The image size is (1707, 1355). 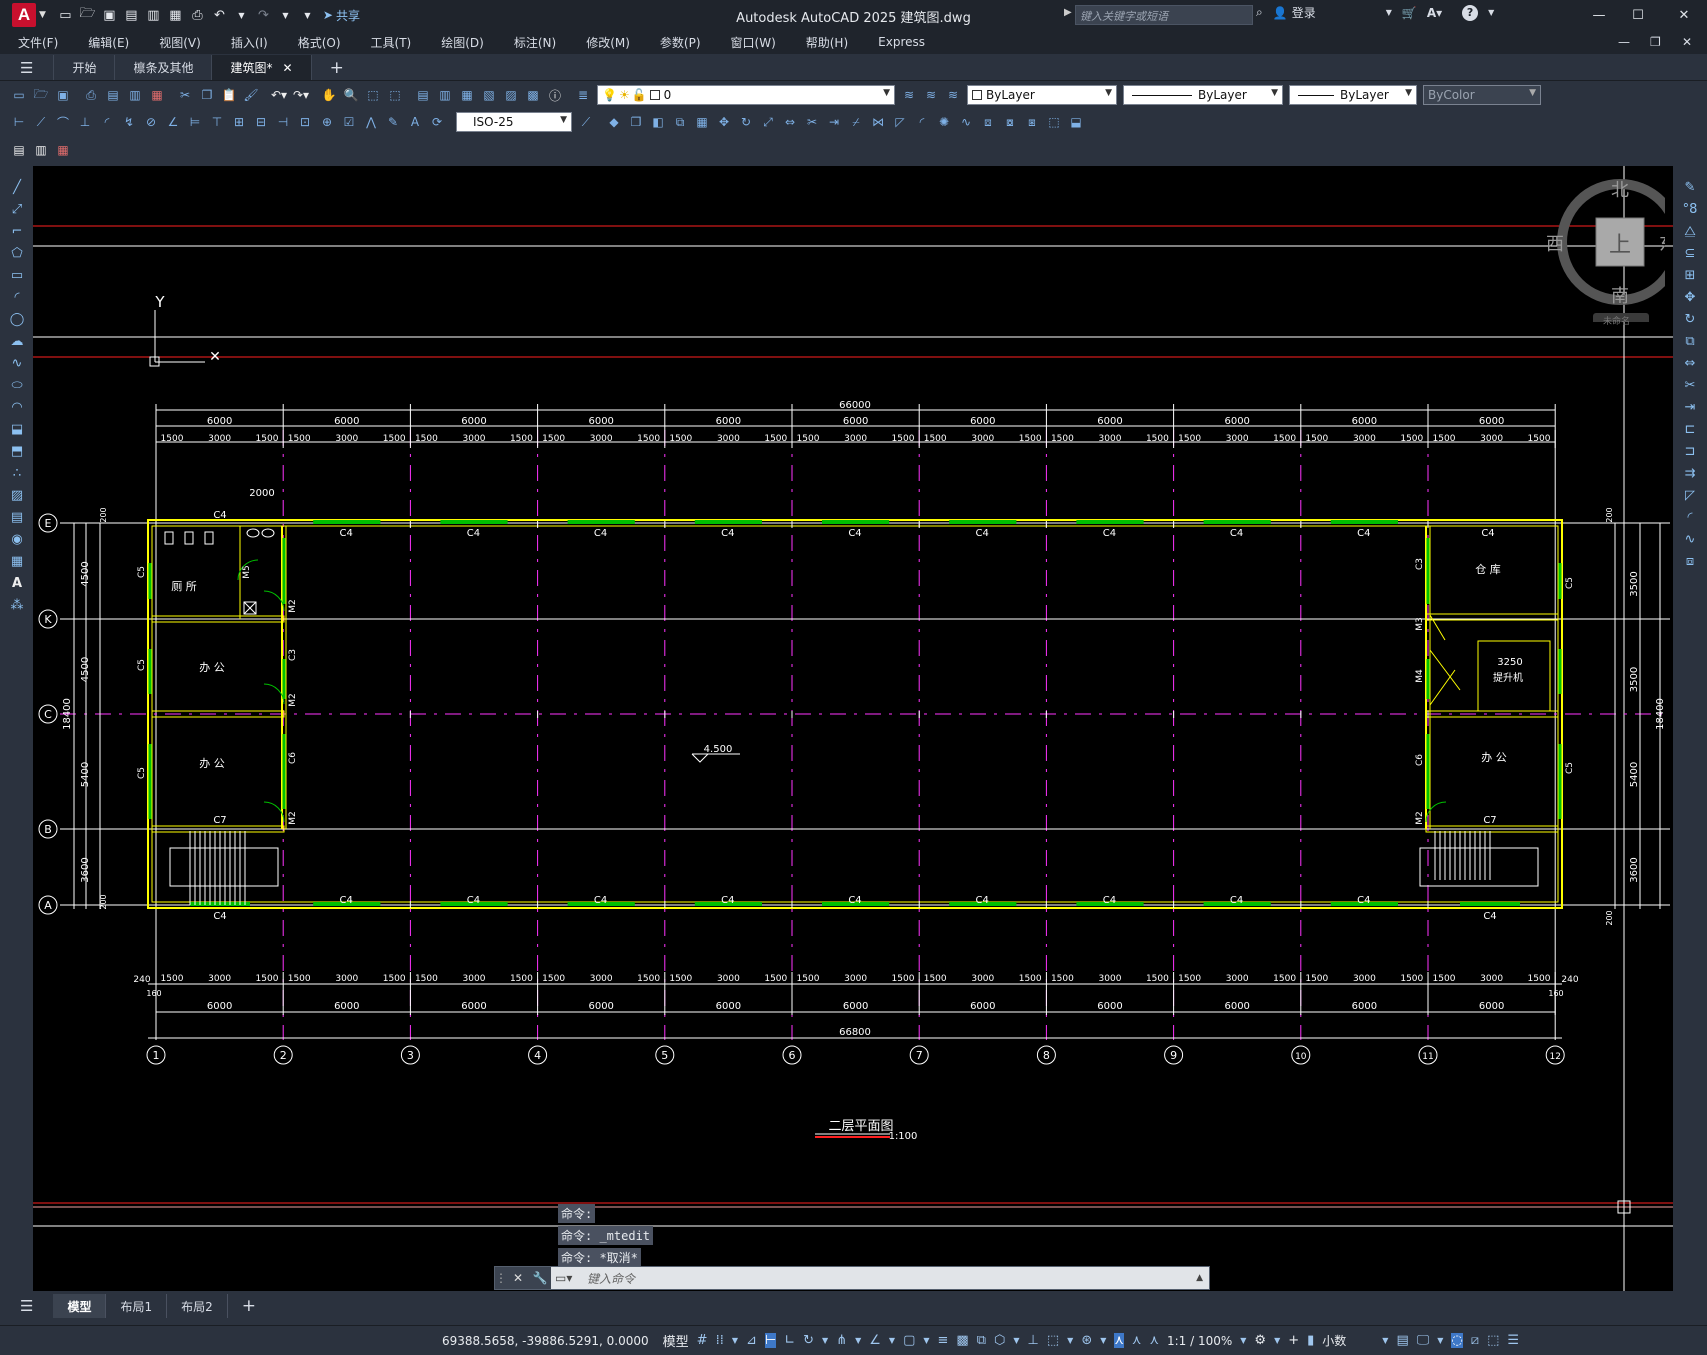 I want to click on dim-style-icon: ⟋, so click(x=586, y=122).